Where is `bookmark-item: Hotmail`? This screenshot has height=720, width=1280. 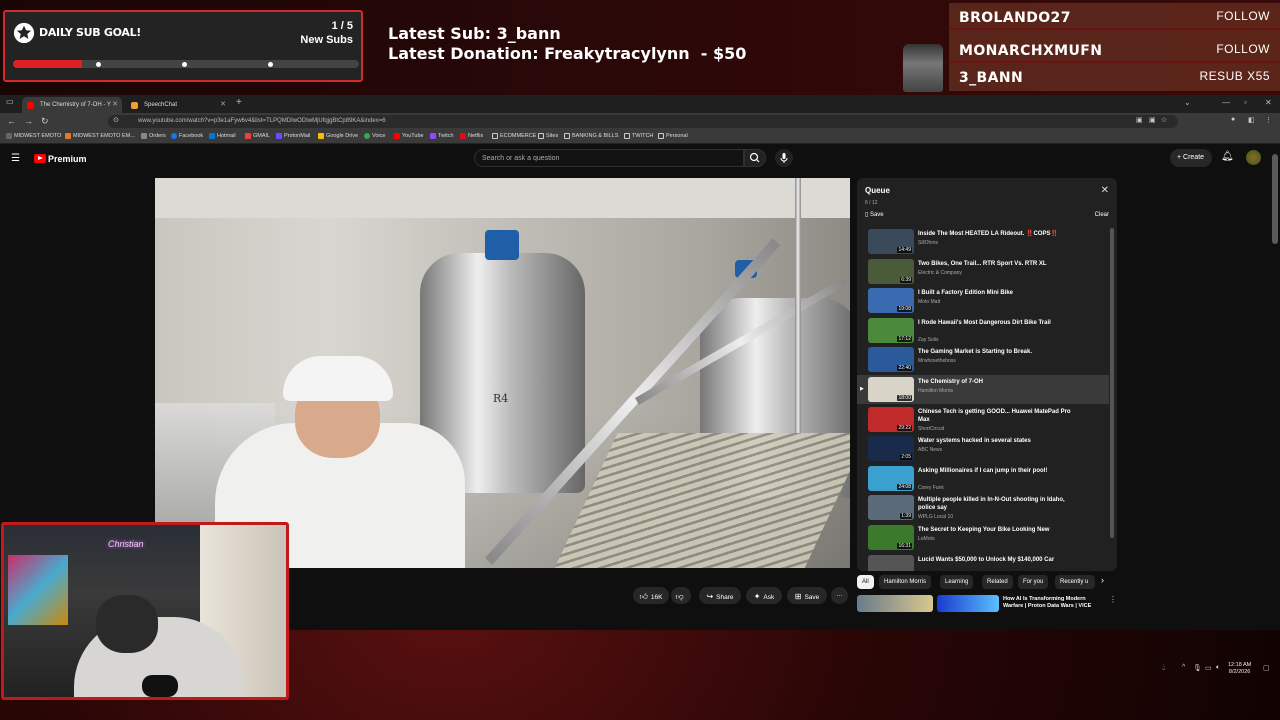 bookmark-item: Hotmail is located at coordinates (222, 136).